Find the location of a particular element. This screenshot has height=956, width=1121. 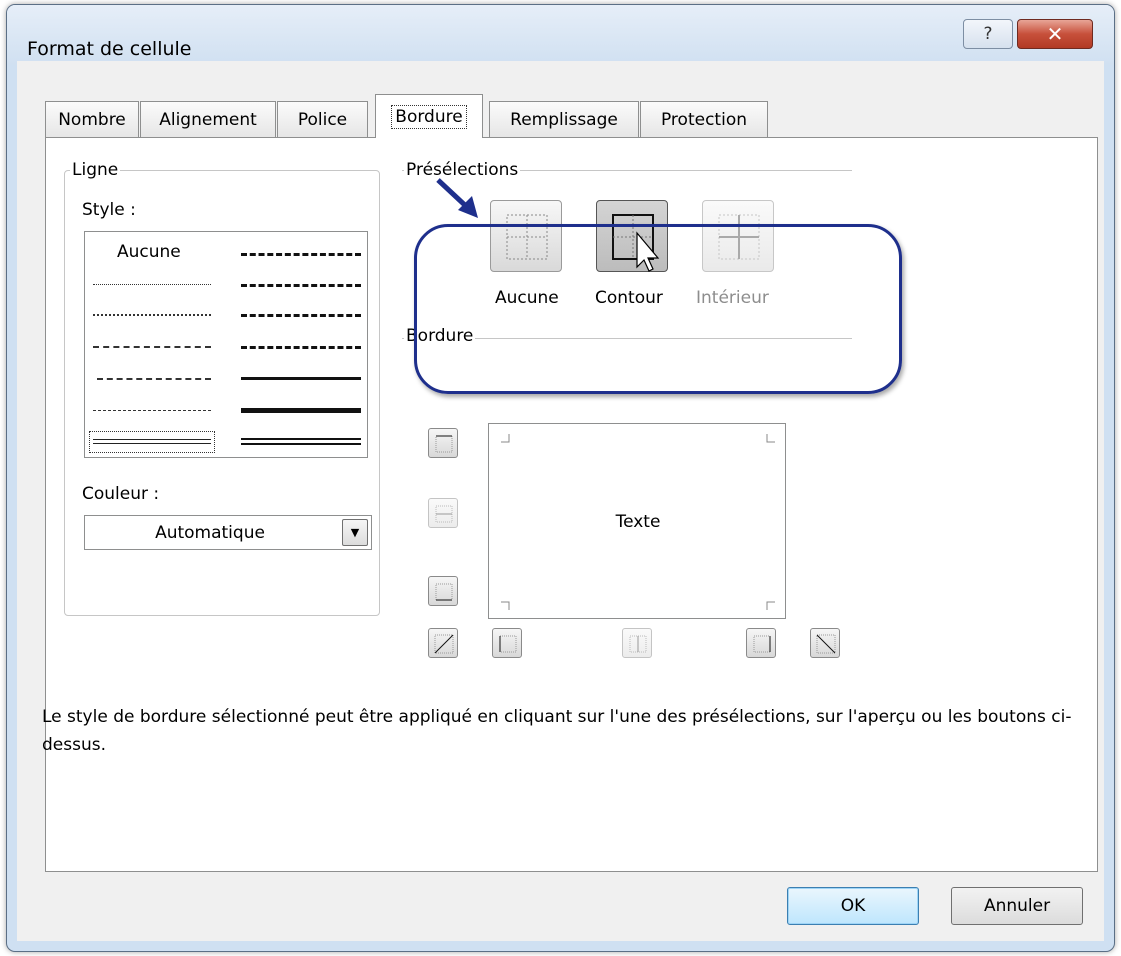

border-left-icon is located at coordinates (508, 644).